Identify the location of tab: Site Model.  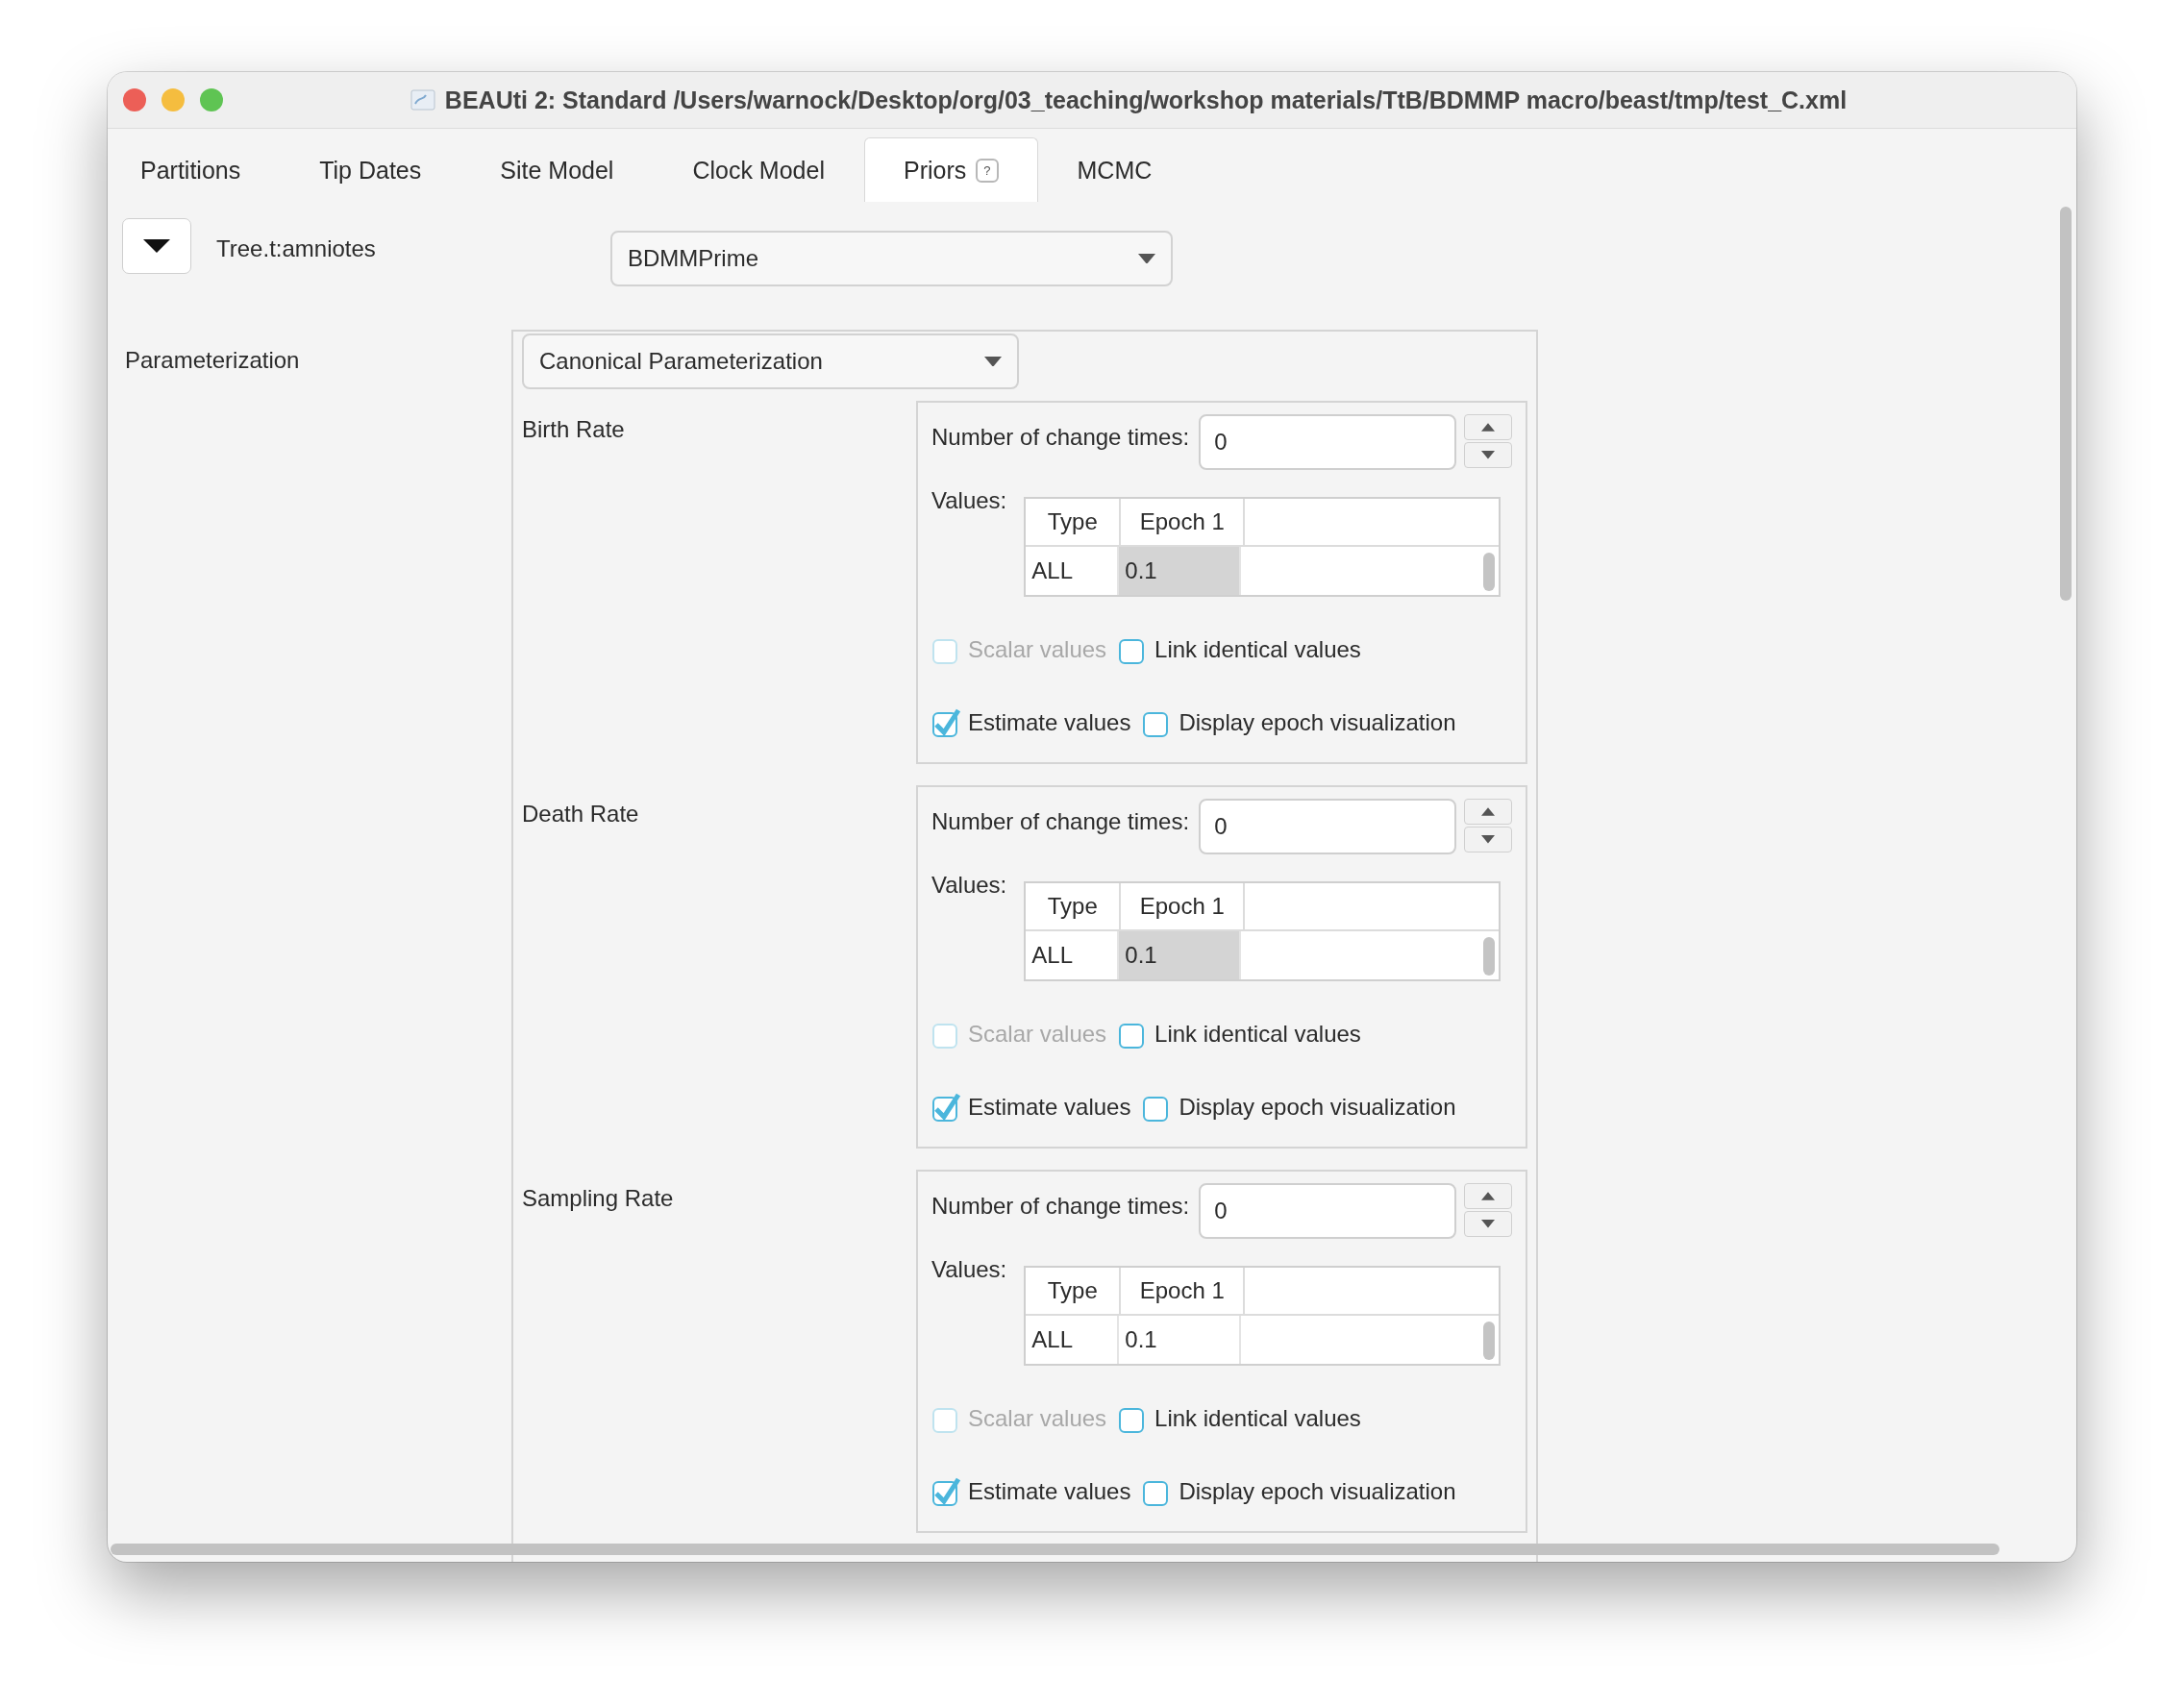
(557, 169).